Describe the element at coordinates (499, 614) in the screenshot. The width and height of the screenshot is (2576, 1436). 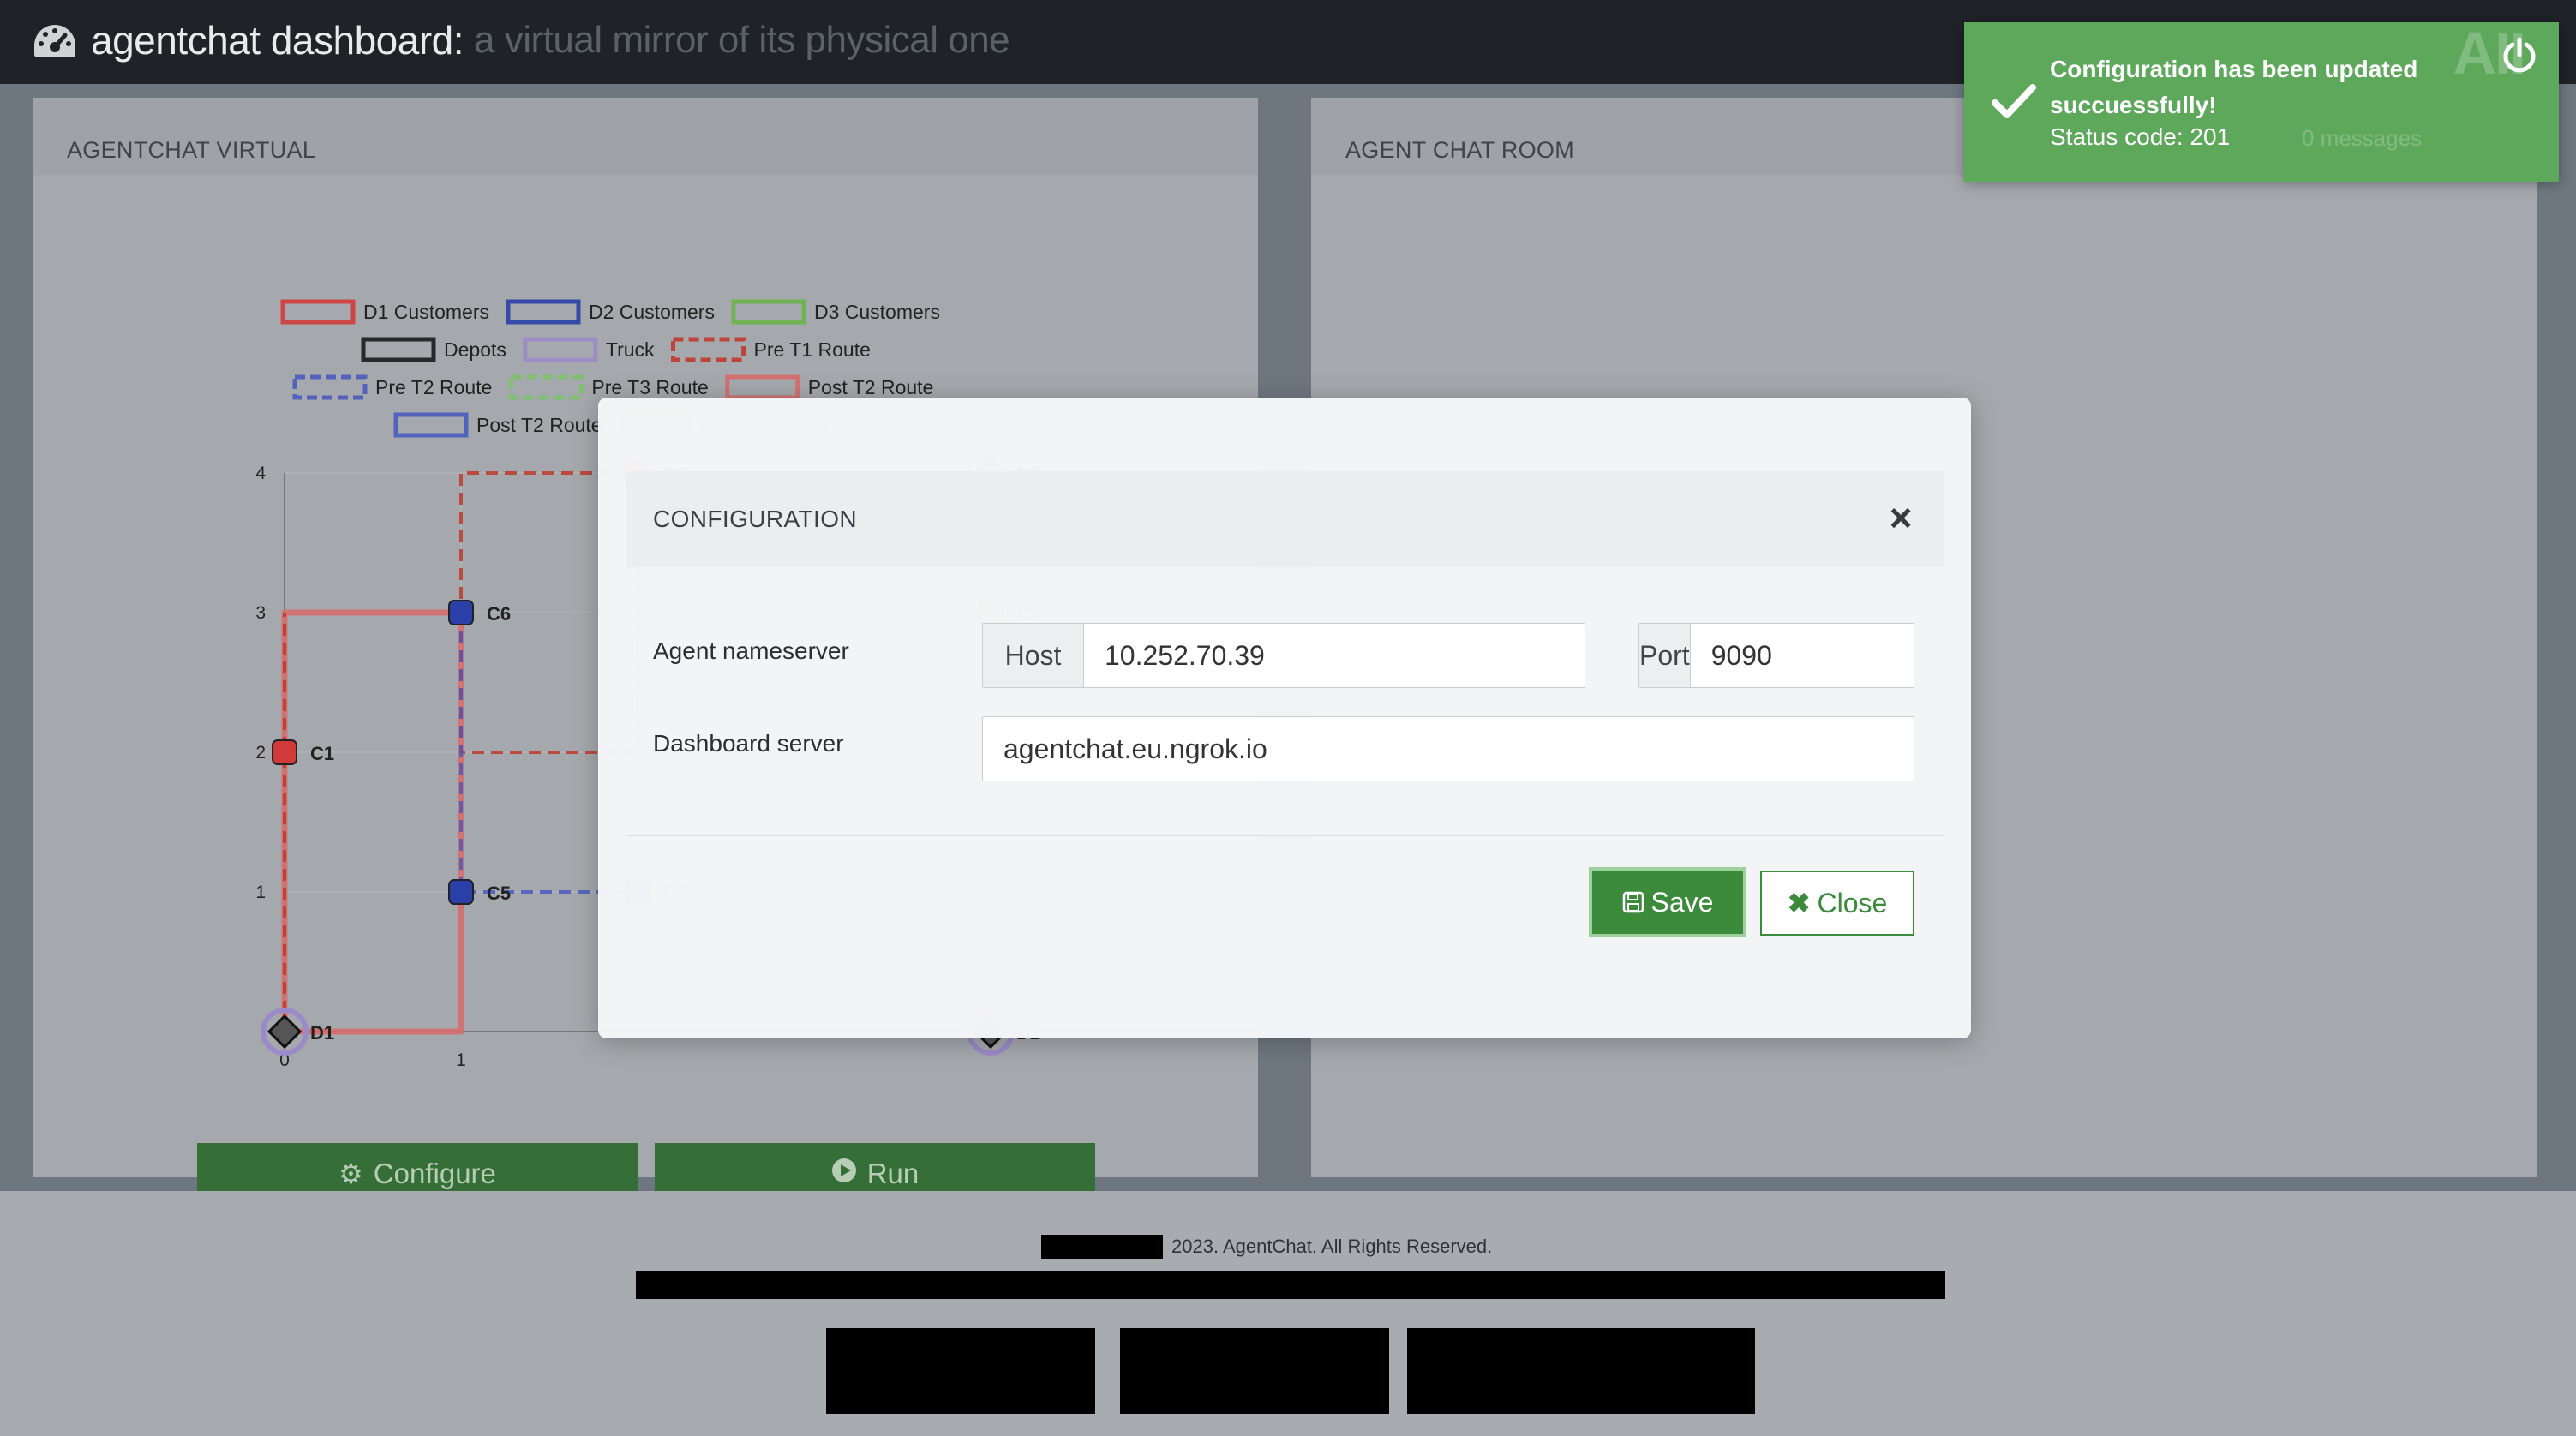
I see `point-label: C6` at that location.